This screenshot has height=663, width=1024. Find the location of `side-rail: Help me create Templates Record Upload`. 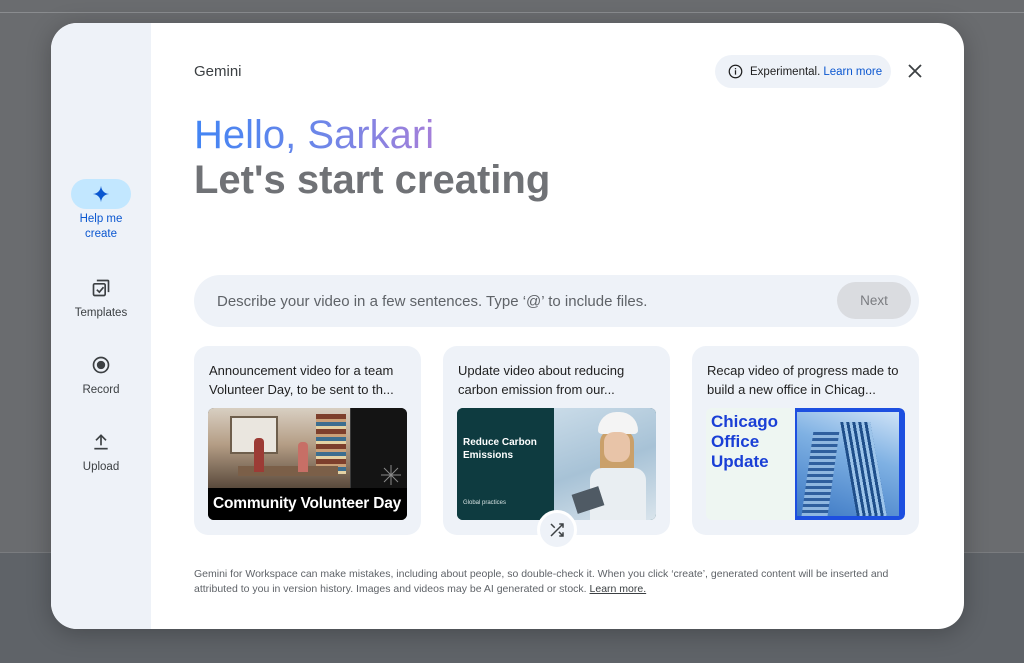

side-rail: Help me create Templates Record Upload is located at coordinates (101, 326).